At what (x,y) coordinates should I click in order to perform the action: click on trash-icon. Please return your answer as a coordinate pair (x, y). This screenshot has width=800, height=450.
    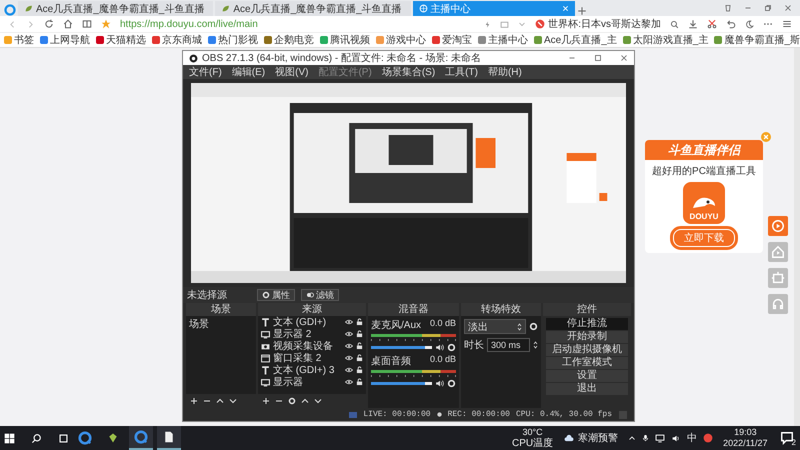
    Looking at the image, I should click on (728, 8).